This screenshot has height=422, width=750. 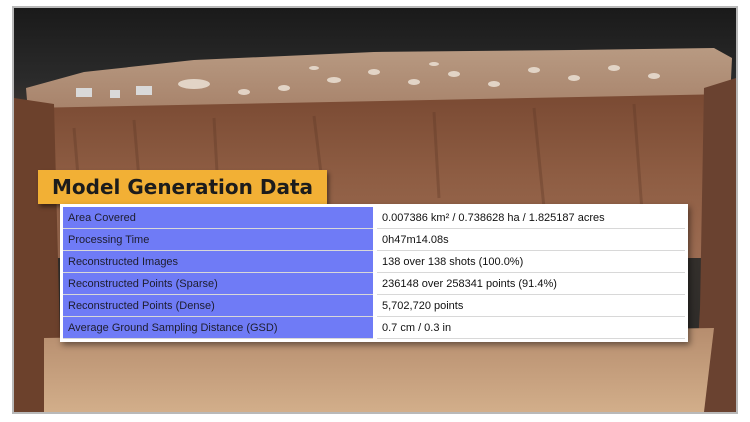 I want to click on title-banner: Model Generation Data, so click(x=182, y=187).